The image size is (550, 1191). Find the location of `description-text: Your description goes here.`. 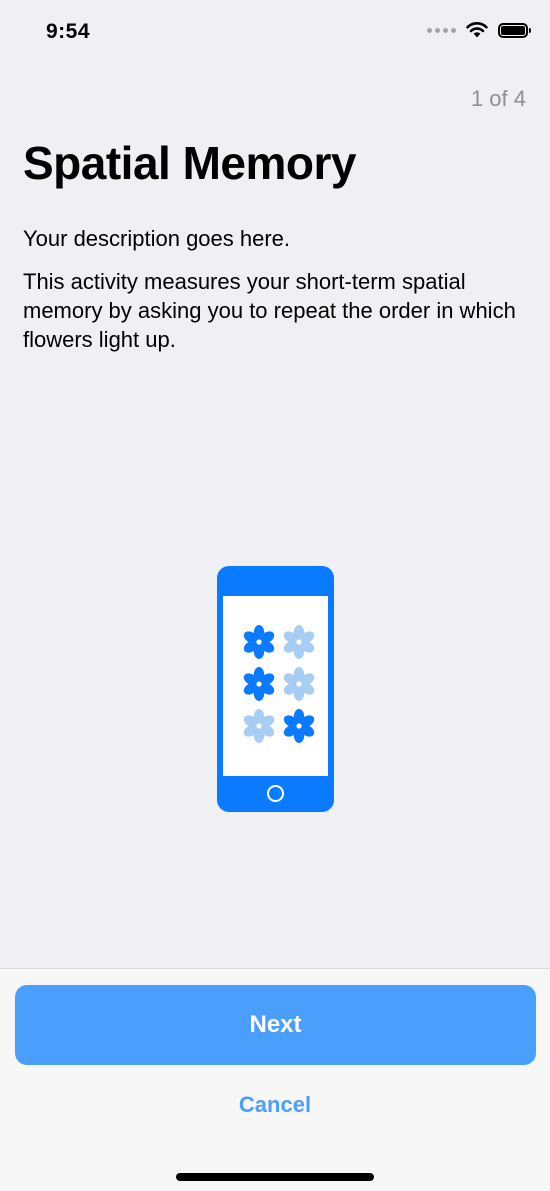

description-text: Your description goes here. is located at coordinates (157, 238).